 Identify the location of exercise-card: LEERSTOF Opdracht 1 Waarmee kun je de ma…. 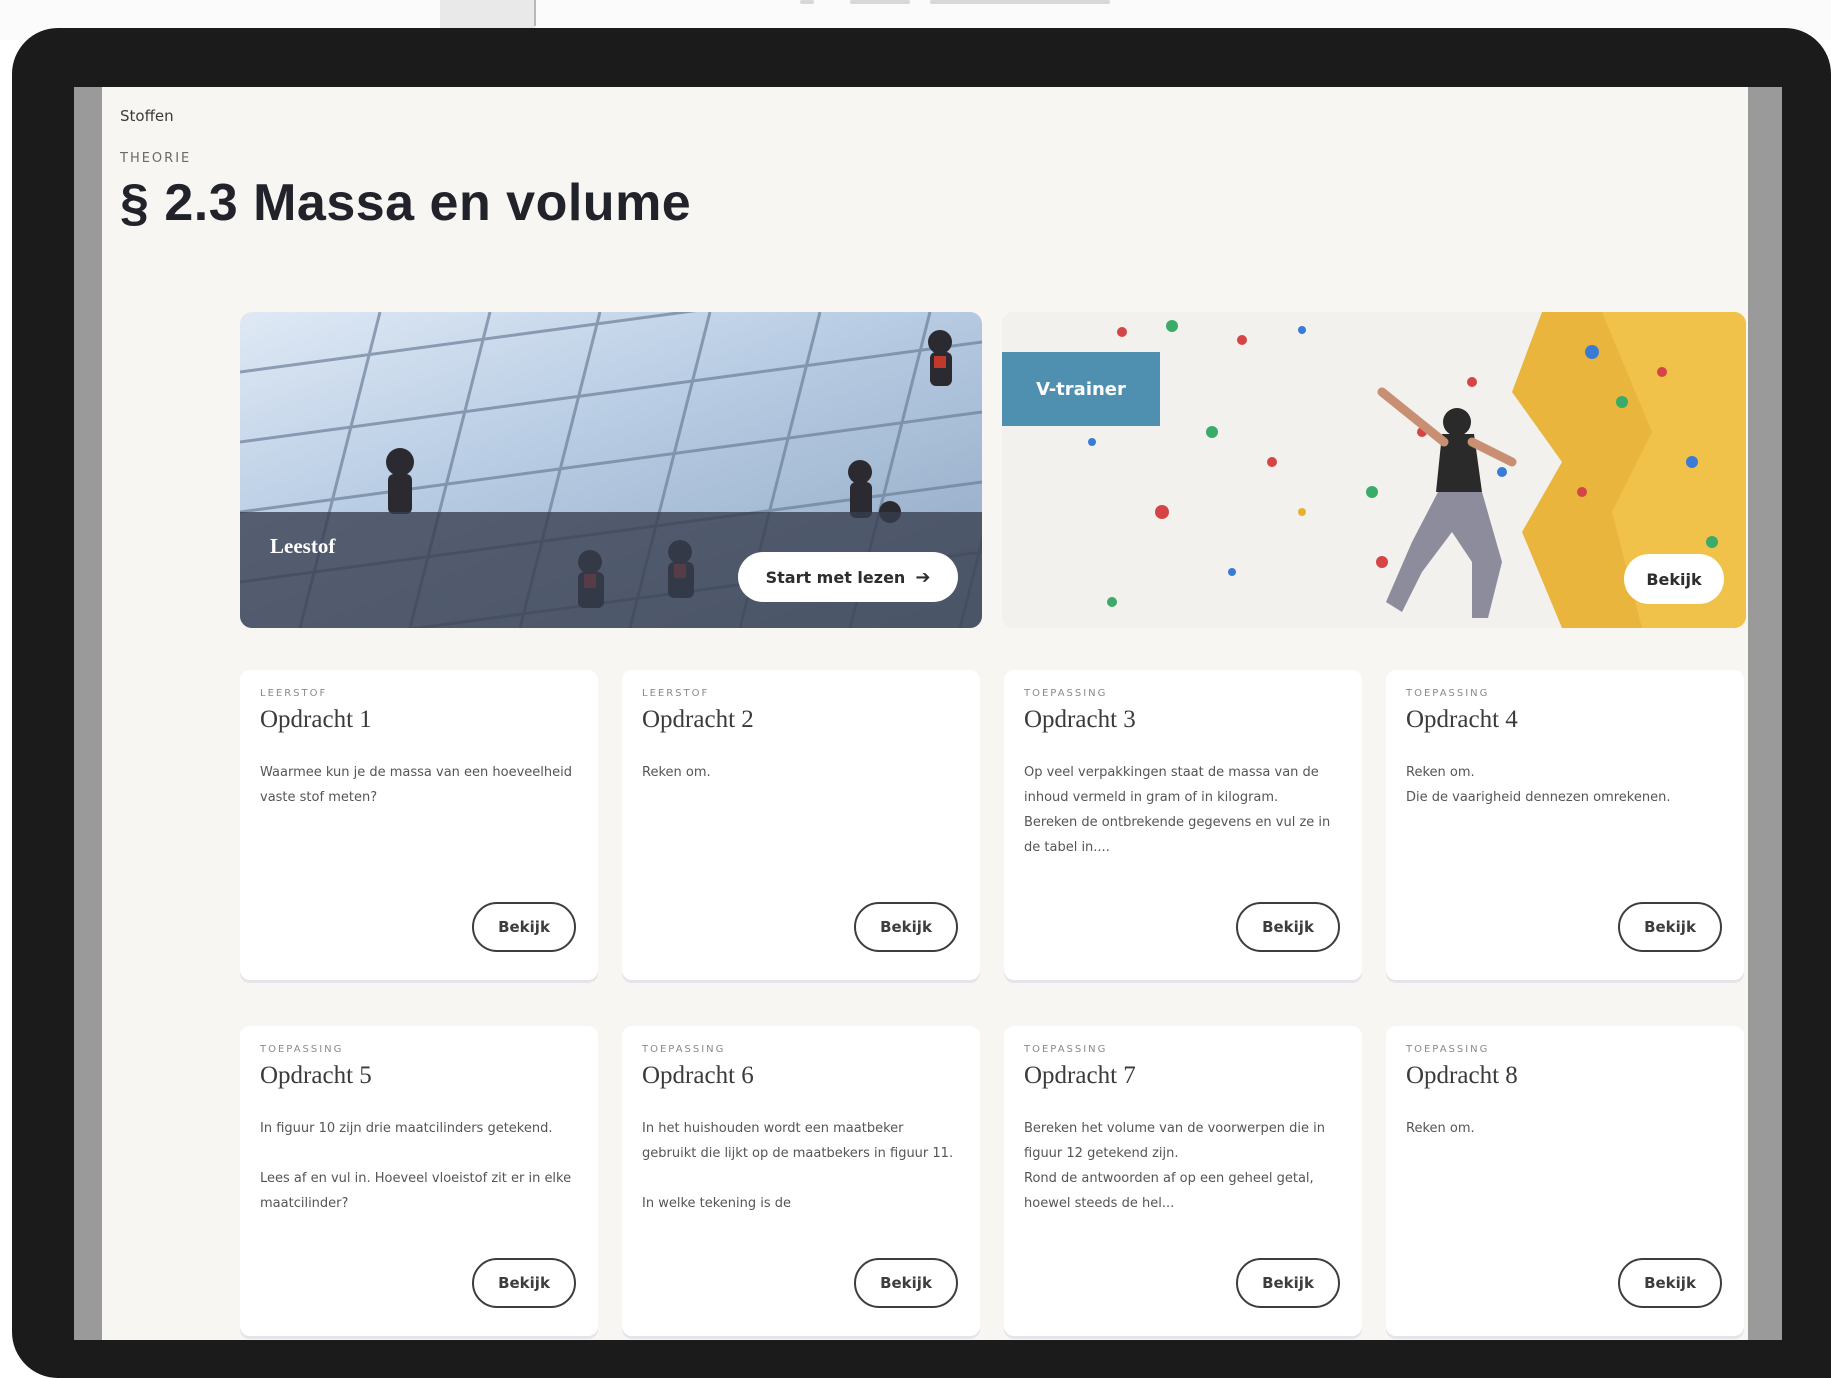
(419, 825).